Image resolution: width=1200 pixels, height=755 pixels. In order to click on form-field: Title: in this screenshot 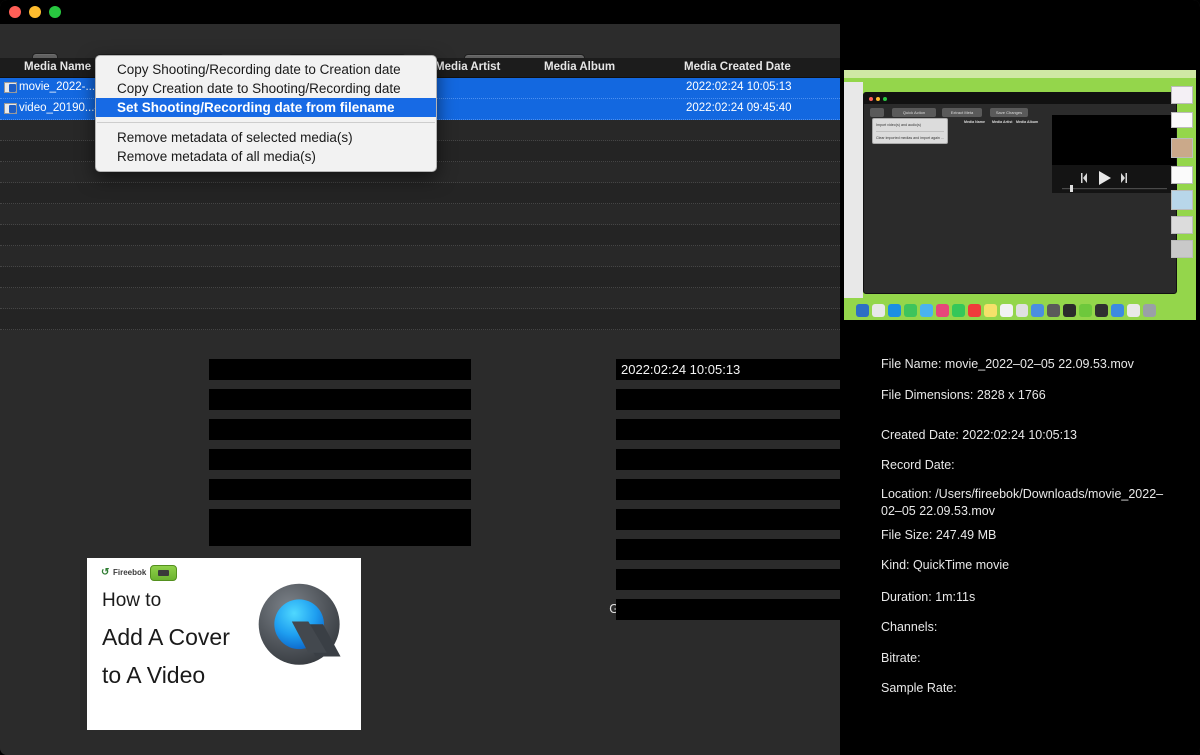, I will do `click(353, 369)`.